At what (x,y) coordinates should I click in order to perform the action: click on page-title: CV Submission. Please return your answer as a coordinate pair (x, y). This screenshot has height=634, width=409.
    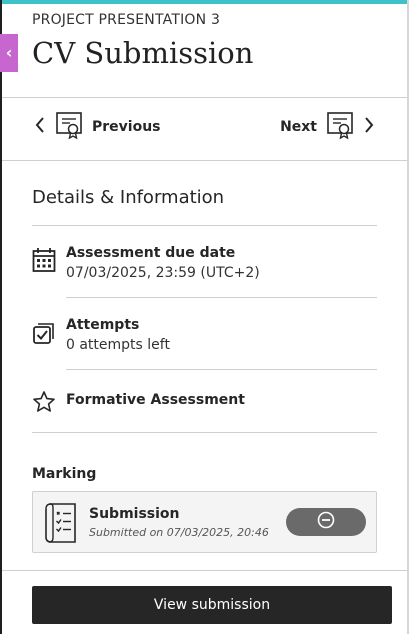
    Looking at the image, I should click on (143, 53).